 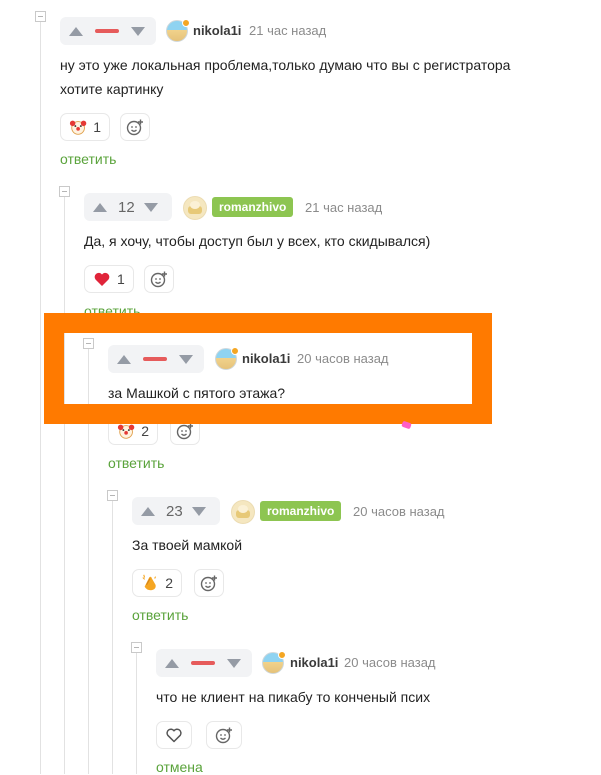 I want to click on rating-control: 23, so click(x=176, y=511).